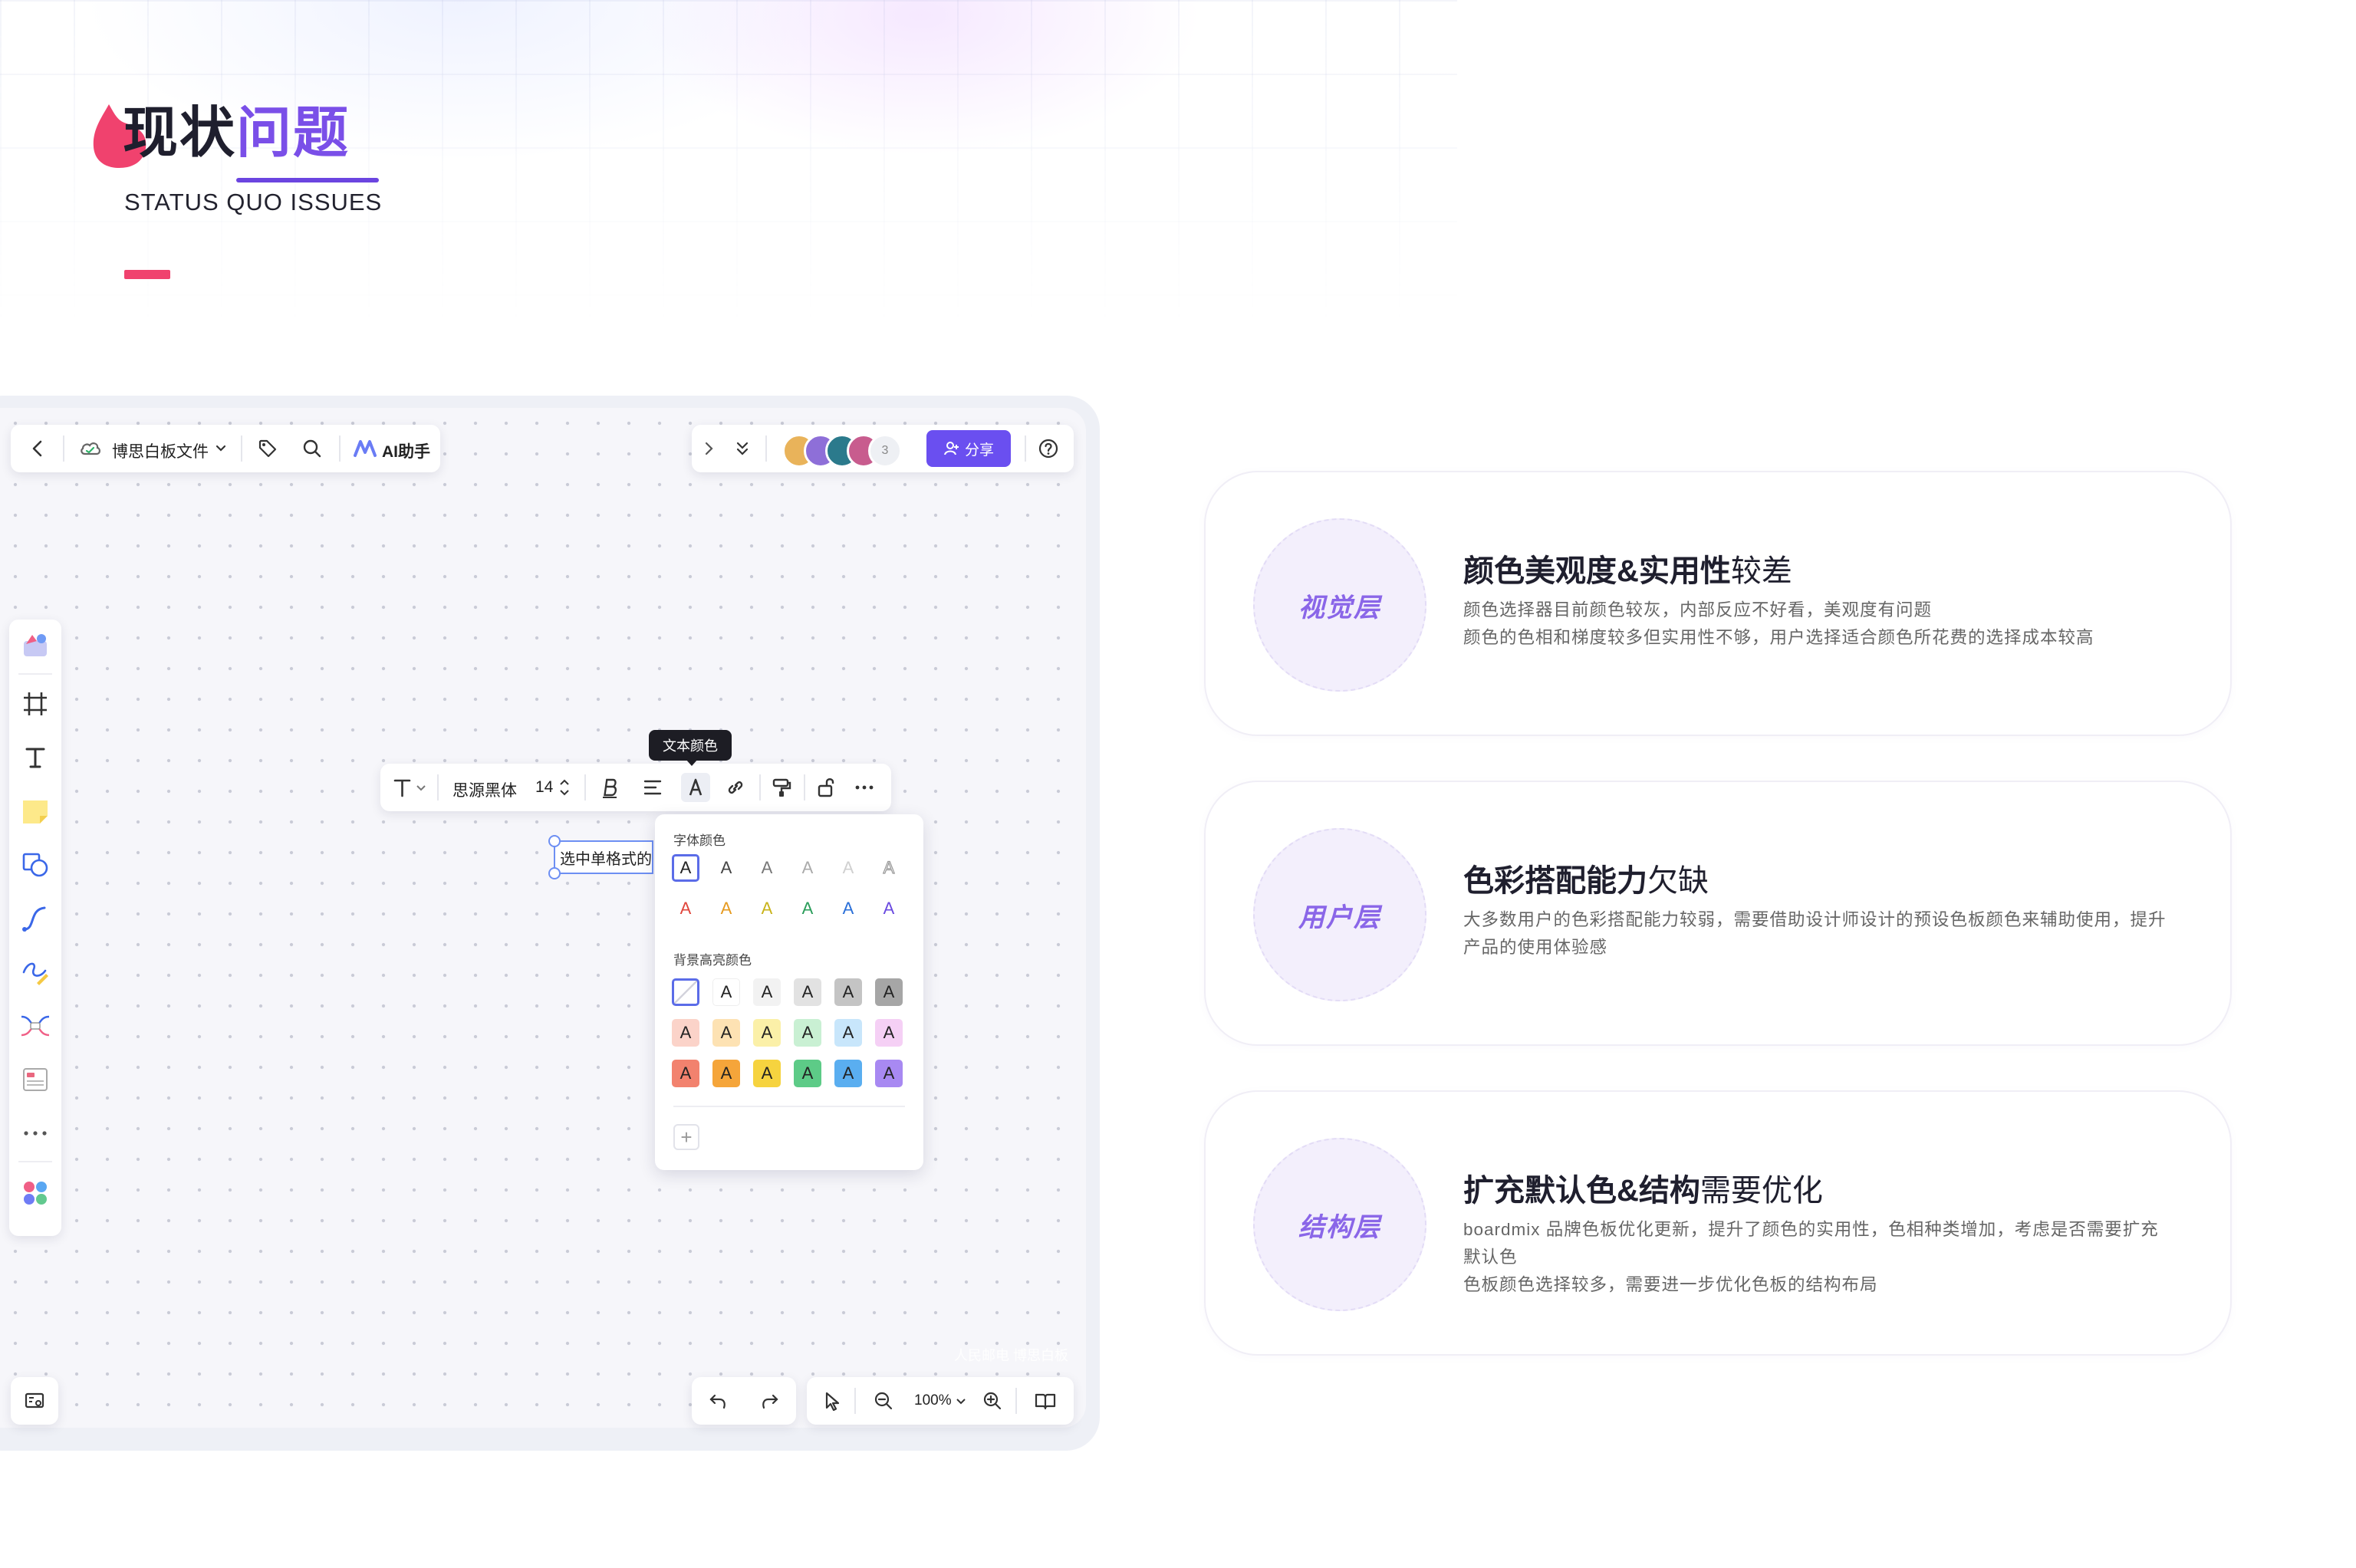 The image size is (2356, 1568). Describe the element at coordinates (91, 449) in the screenshot. I see `cloud-sync-icon` at that location.